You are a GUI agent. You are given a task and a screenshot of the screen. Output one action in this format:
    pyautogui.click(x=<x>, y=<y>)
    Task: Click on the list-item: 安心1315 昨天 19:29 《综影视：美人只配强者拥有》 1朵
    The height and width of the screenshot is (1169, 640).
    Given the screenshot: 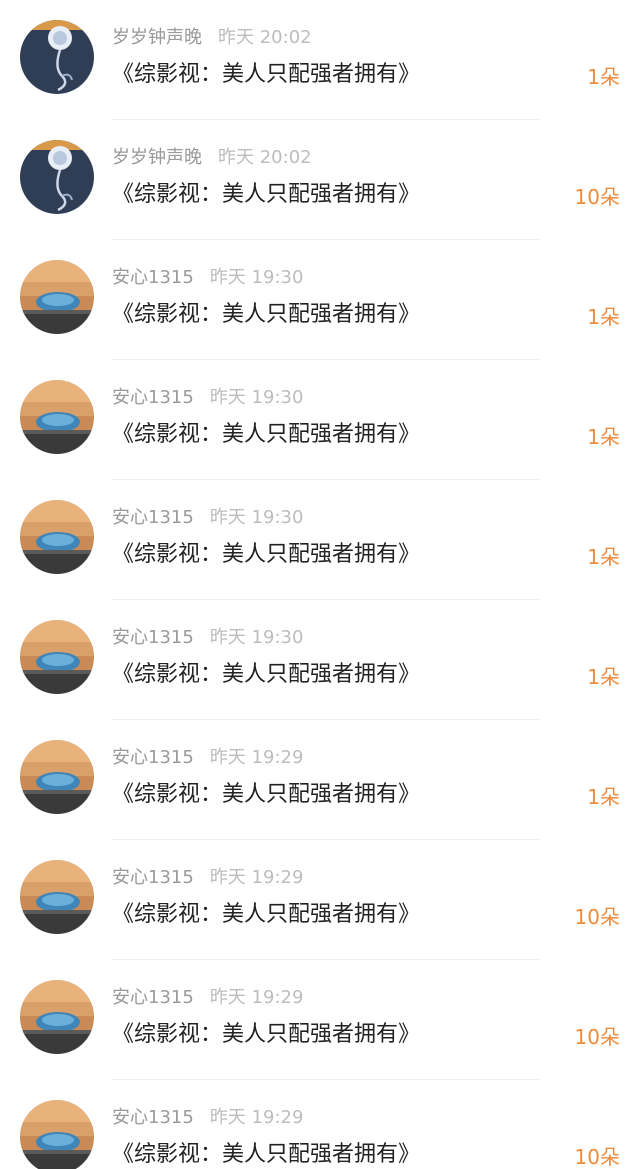 What is the action you would take?
    pyautogui.click(x=320, y=780)
    